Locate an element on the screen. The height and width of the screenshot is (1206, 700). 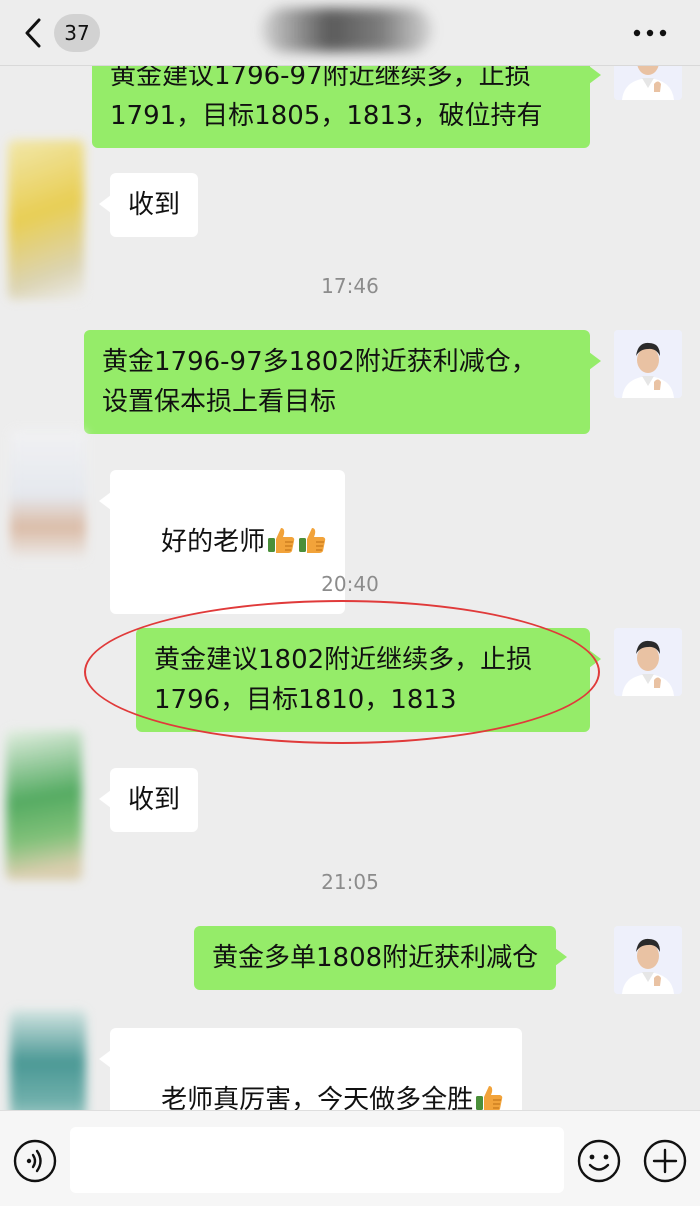
message-bubble-outgoing-highlighted: 黄金建议1802附近继续多，止损 1796，目标1810，1813 is located at coordinates (368, 680).